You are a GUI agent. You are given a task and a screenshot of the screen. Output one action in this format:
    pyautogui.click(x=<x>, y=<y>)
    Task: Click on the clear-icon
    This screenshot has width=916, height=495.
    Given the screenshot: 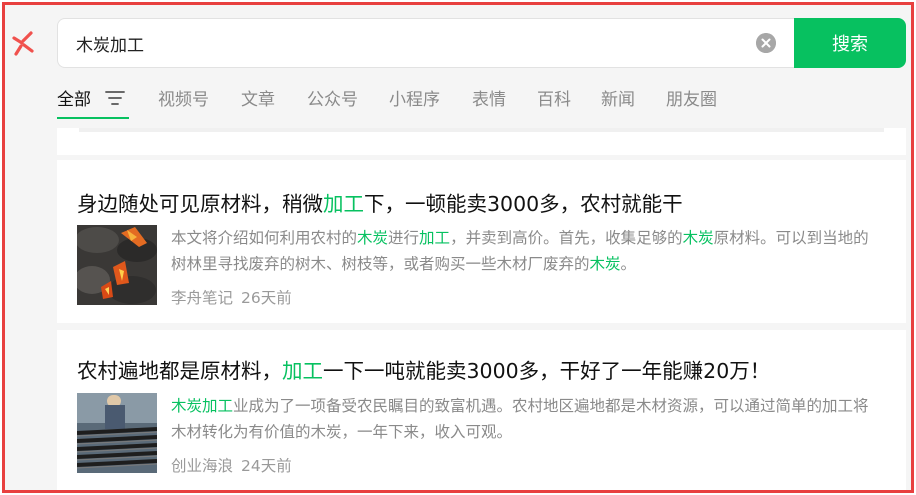 What is the action you would take?
    pyautogui.click(x=766, y=43)
    